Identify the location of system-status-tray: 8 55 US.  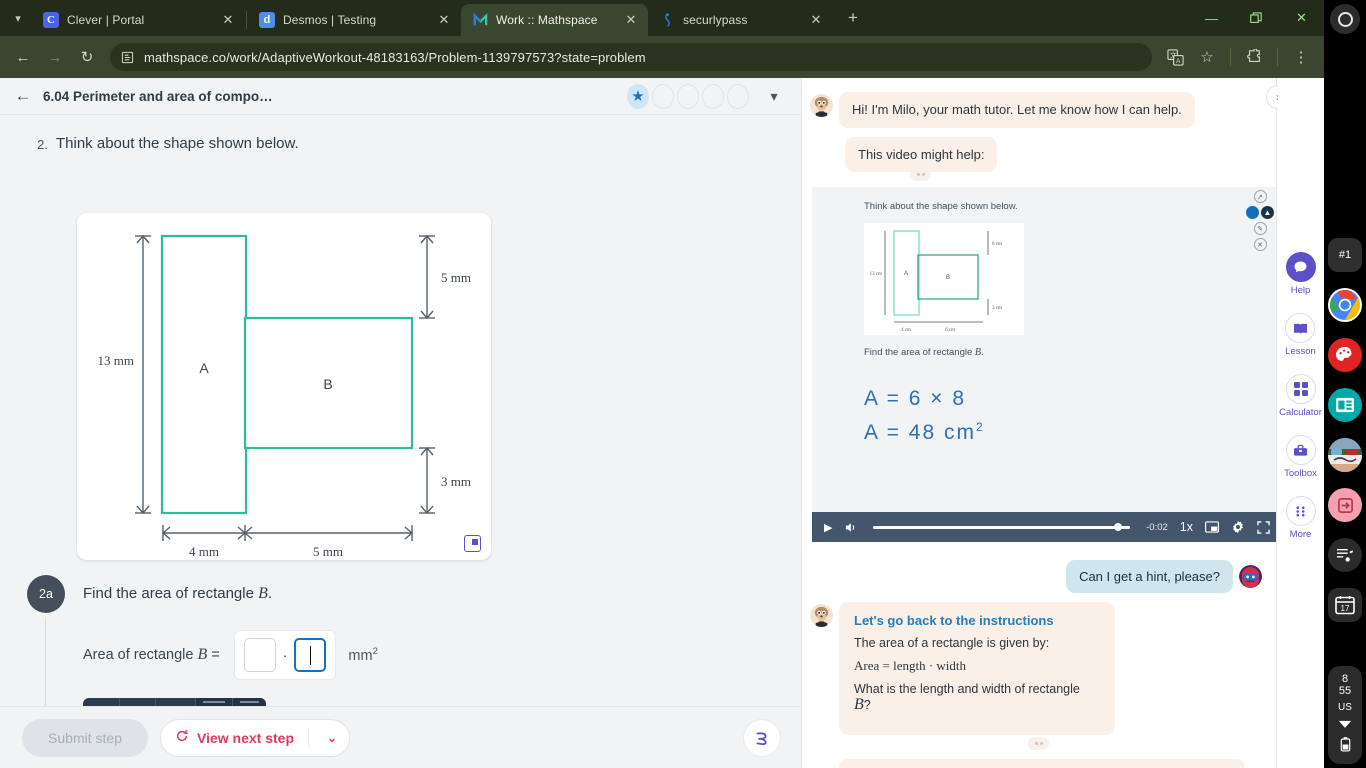
(1345, 715).